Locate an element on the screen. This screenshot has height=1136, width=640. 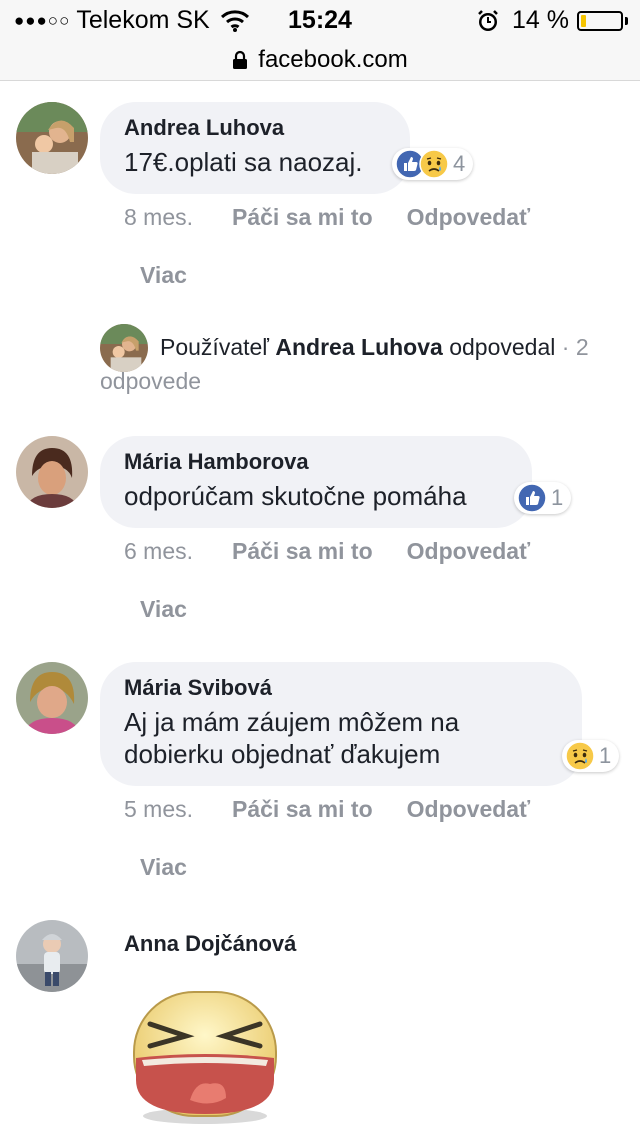
battery-tip is located at coordinates (626, 20).